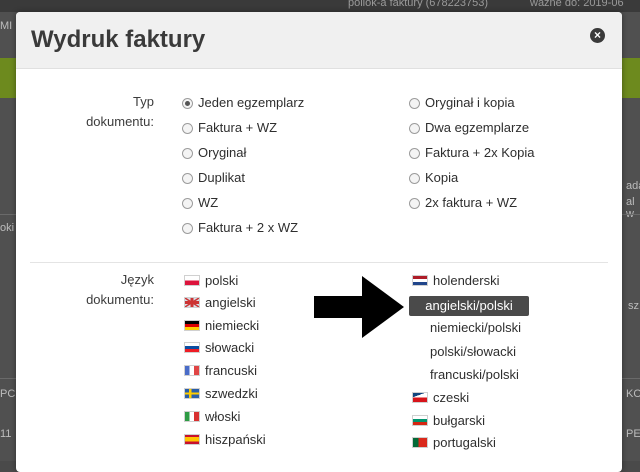 The image size is (640, 472). What do you see at coordinates (6, 434) in the screenshot?
I see `background-text: 11` at bounding box center [6, 434].